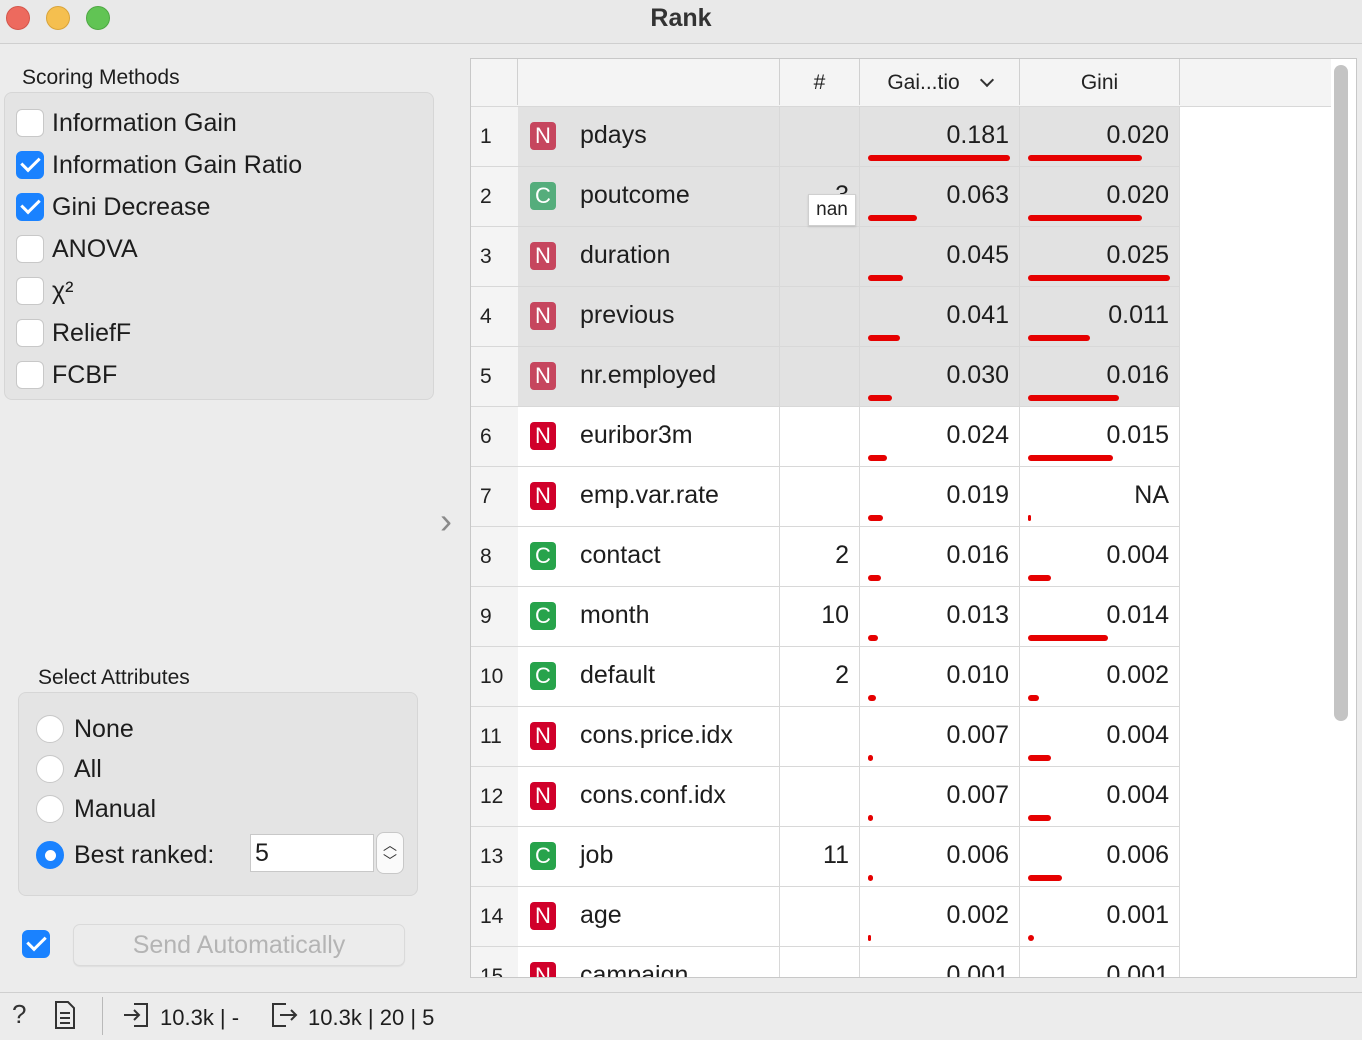 The width and height of the screenshot is (1362, 1040). Describe the element at coordinates (494, 797) in the screenshot. I see `row-number: 12` at that location.